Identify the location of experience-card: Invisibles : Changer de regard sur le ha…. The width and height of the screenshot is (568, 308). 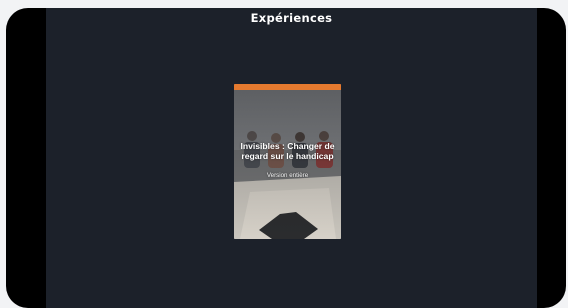
(287, 161).